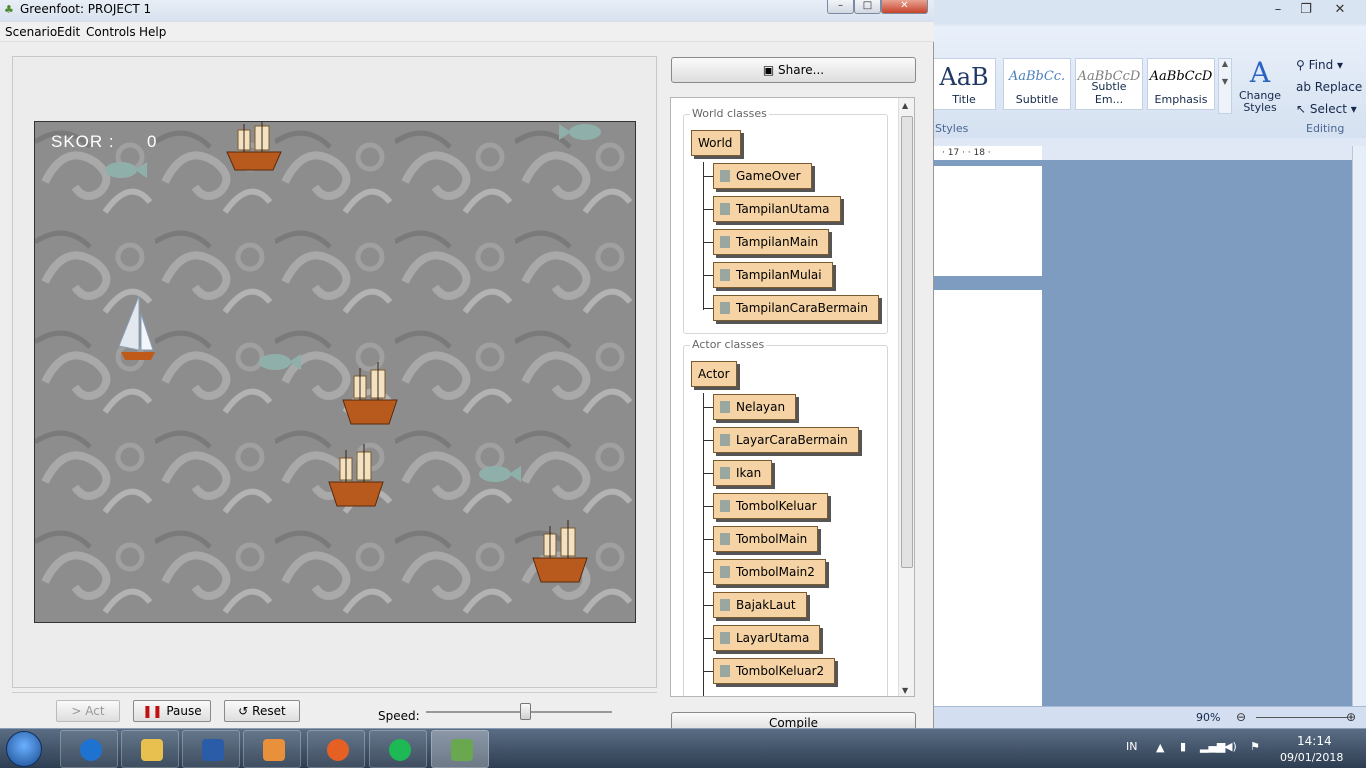 The height and width of the screenshot is (768, 1366). I want to click on class-tombolmain: TombolMain, so click(766, 539).